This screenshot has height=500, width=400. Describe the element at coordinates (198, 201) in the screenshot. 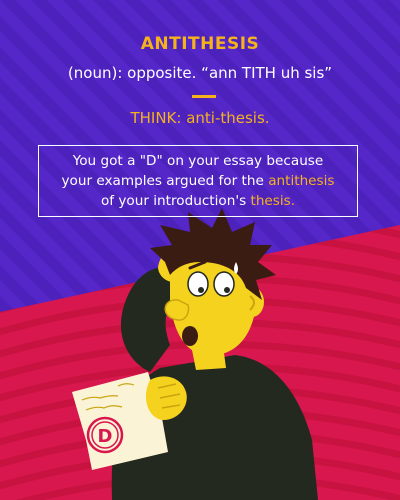

I see `example-line-3: of your introduction's thesis.` at that location.